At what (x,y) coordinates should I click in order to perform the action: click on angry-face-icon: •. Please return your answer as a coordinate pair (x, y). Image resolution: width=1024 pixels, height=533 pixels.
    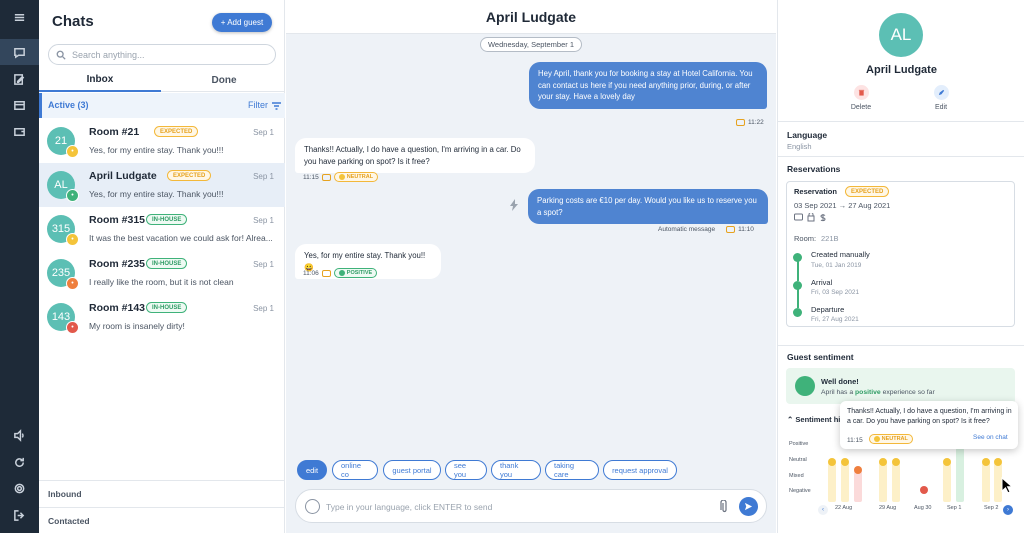
    Looking at the image, I should click on (72, 327).